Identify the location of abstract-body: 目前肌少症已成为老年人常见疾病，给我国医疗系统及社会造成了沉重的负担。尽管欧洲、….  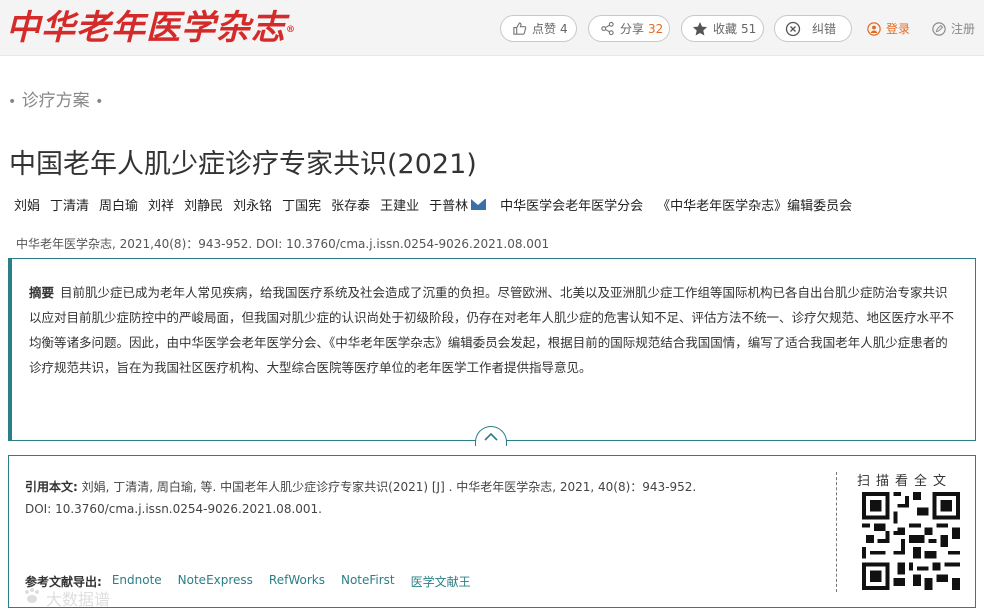
(492, 330).